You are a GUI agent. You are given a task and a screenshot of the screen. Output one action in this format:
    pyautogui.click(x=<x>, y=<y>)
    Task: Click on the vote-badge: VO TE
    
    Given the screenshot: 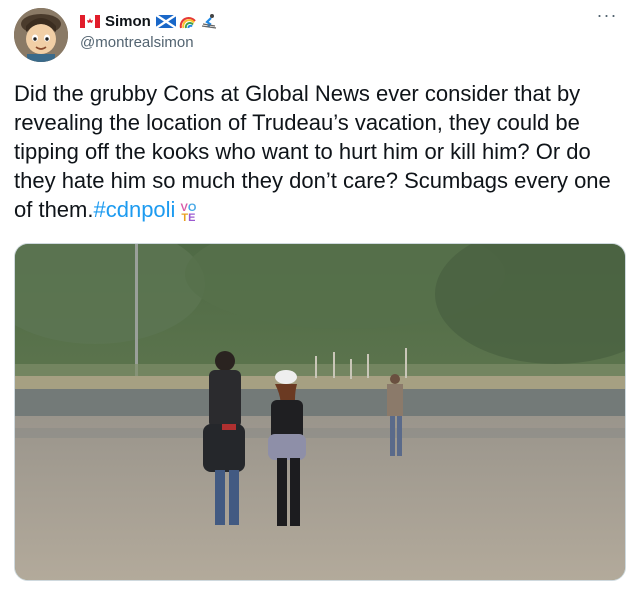 What is the action you would take?
    pyautogui.click(x=188, y=213)
    